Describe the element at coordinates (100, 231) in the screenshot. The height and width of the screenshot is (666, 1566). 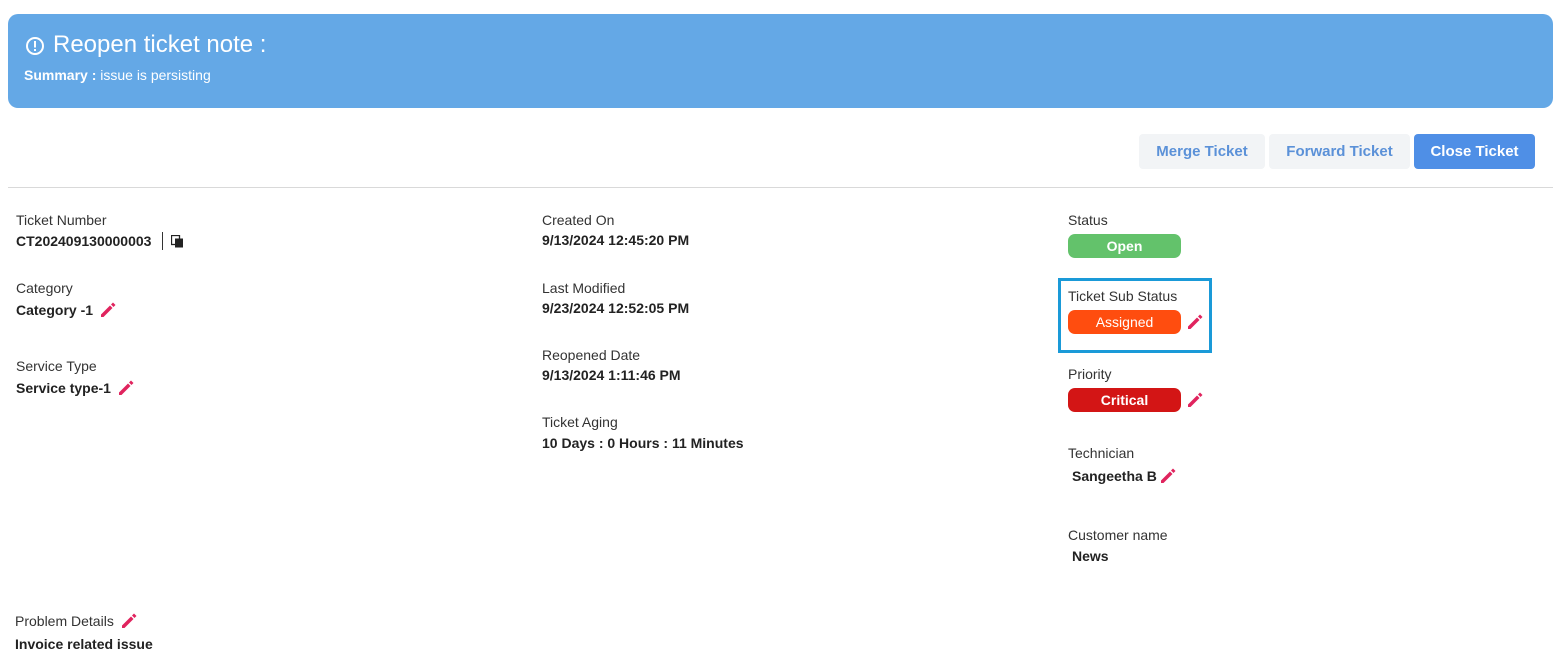
I see `ticket-number-field: Ticket Number CT202409130000003` at that location.